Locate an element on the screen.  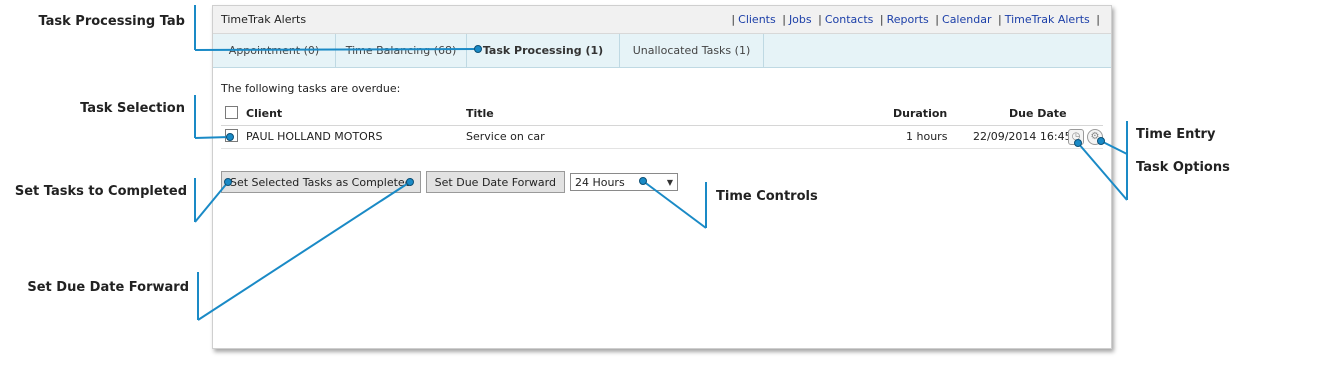
column-client: Client is located at coordinates (264, 113).